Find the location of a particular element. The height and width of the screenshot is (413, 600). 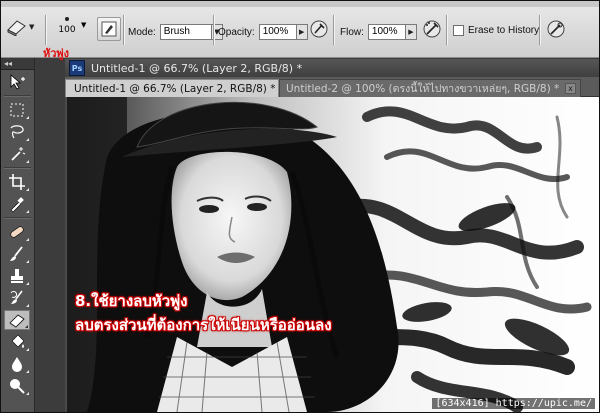

clone-stamp-tool is located at coordinates (17, 276).